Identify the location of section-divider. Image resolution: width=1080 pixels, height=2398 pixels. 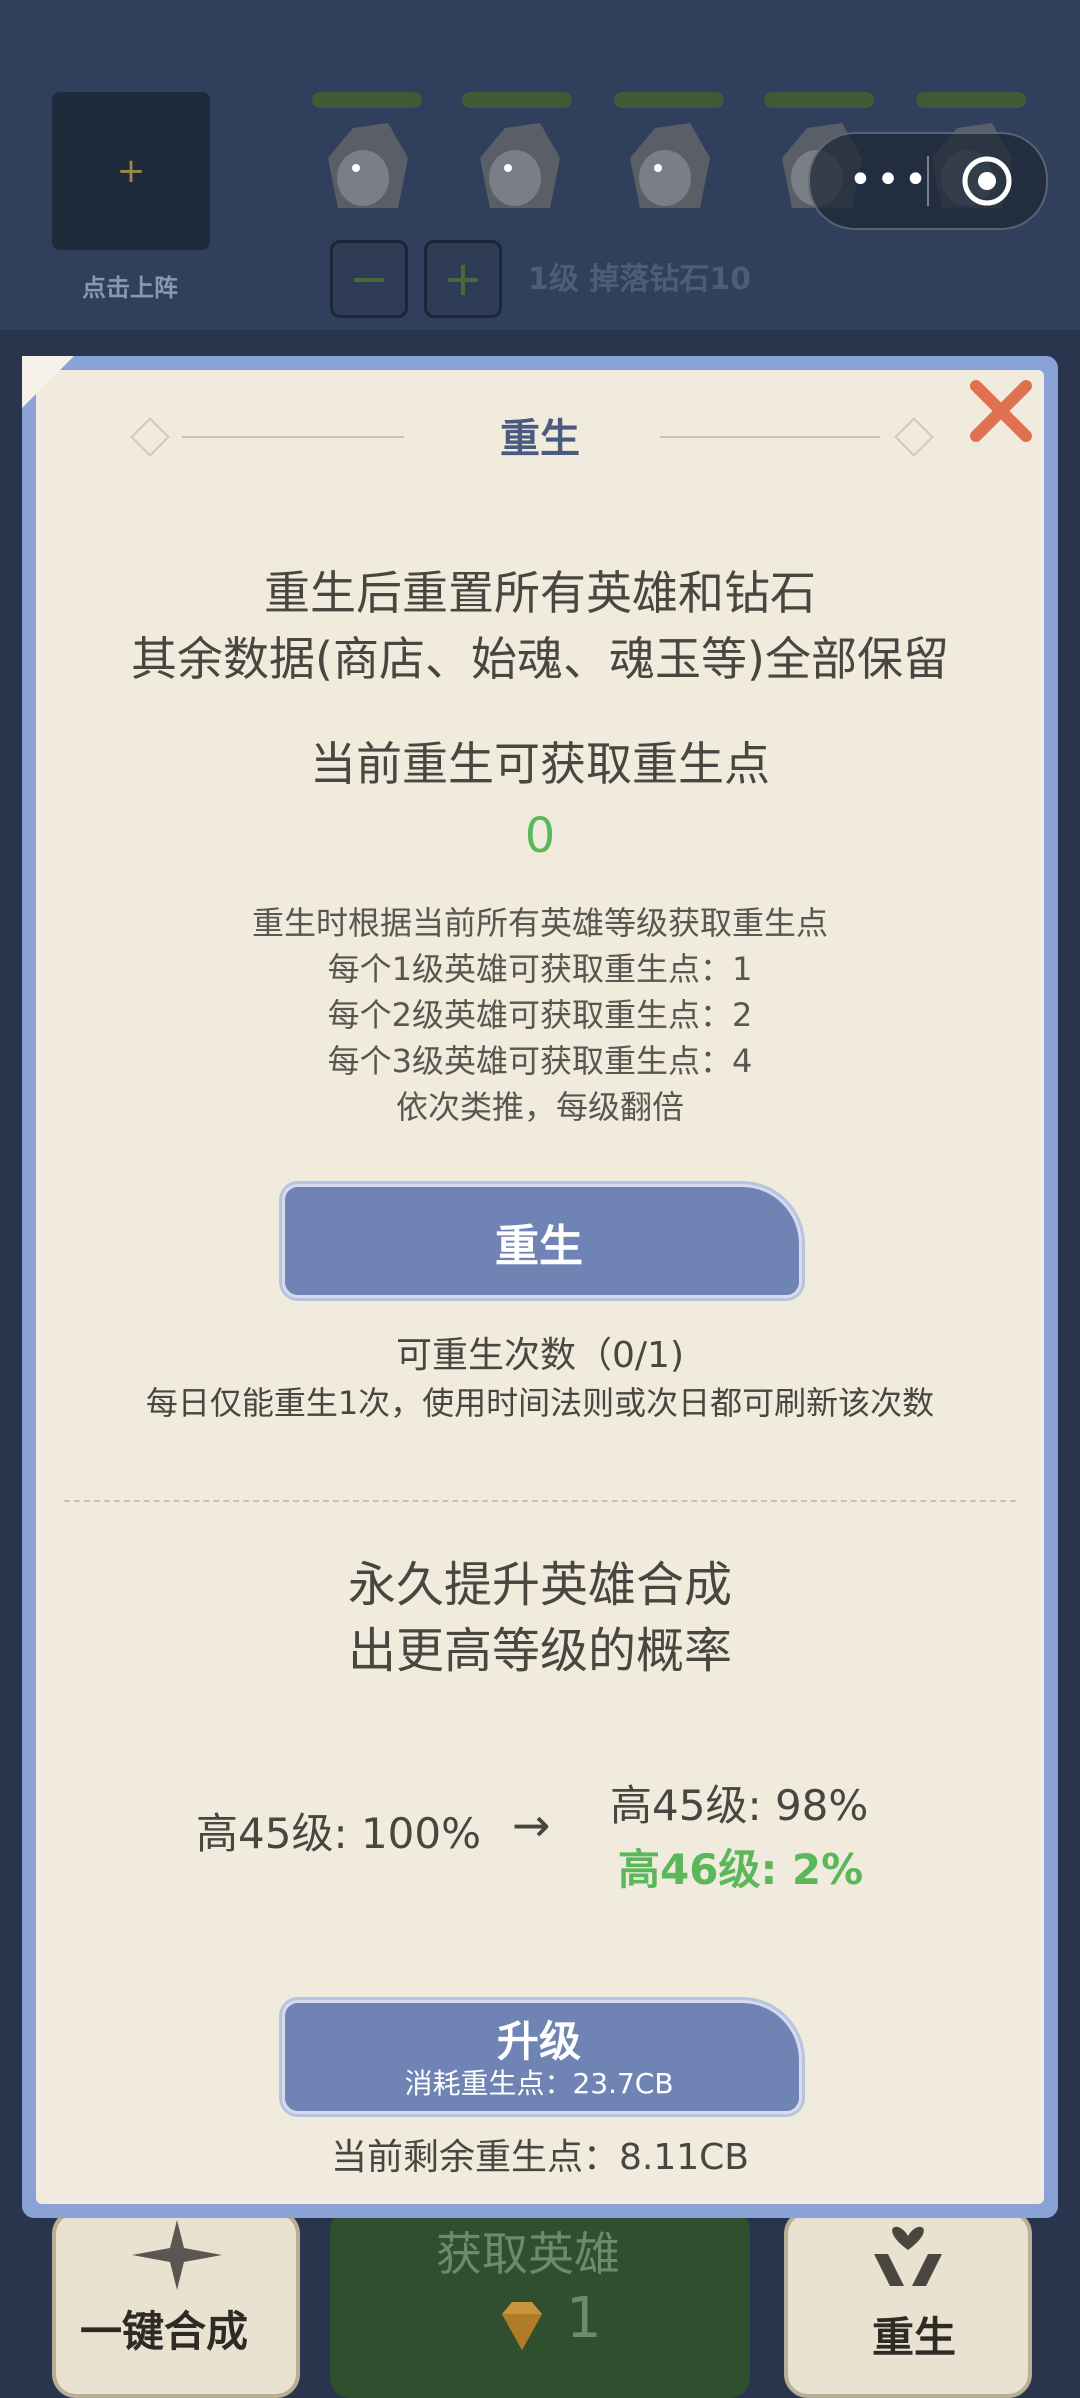
(540, 1501).